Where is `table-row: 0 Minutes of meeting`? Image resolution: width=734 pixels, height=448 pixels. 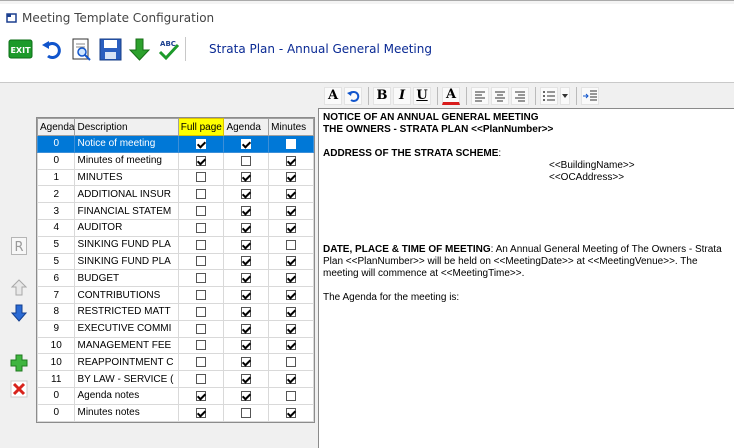 table-row: 0 Minutes of meeting is located at coordinates (175, 160).